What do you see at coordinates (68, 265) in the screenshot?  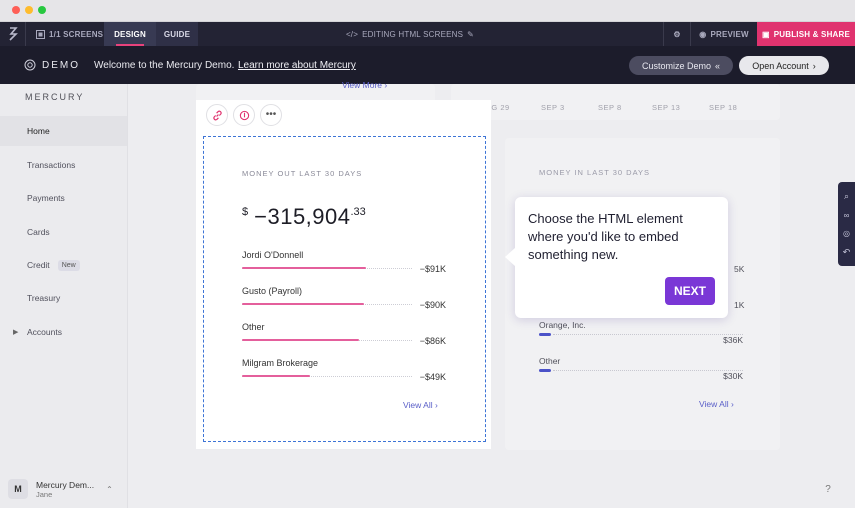 I see `new-badge: New` at bounding box center [68, 265].